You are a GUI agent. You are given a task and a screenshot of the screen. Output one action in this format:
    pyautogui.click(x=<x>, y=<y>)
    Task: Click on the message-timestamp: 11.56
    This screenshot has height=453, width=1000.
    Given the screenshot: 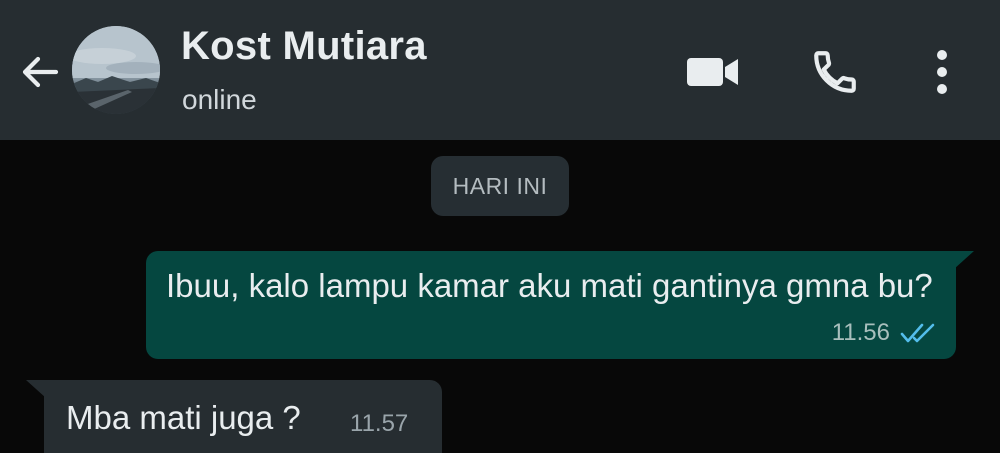 What is the action you would take?
    pyautogui.click(x=860, y=332)
    